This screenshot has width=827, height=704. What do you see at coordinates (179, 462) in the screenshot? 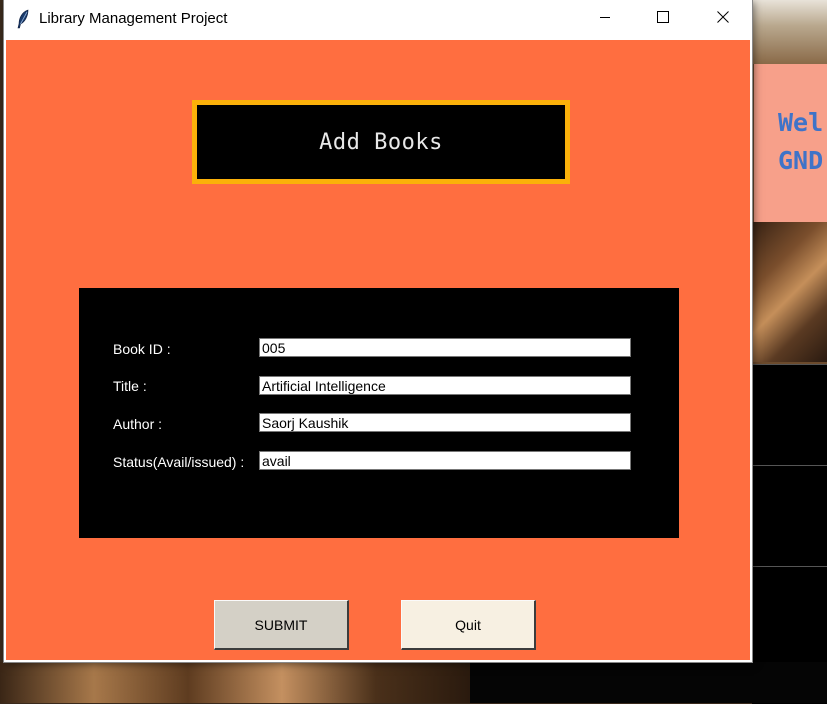
I see `status-label: Status(Avail/issued) :` at bounding box center [179, 462].